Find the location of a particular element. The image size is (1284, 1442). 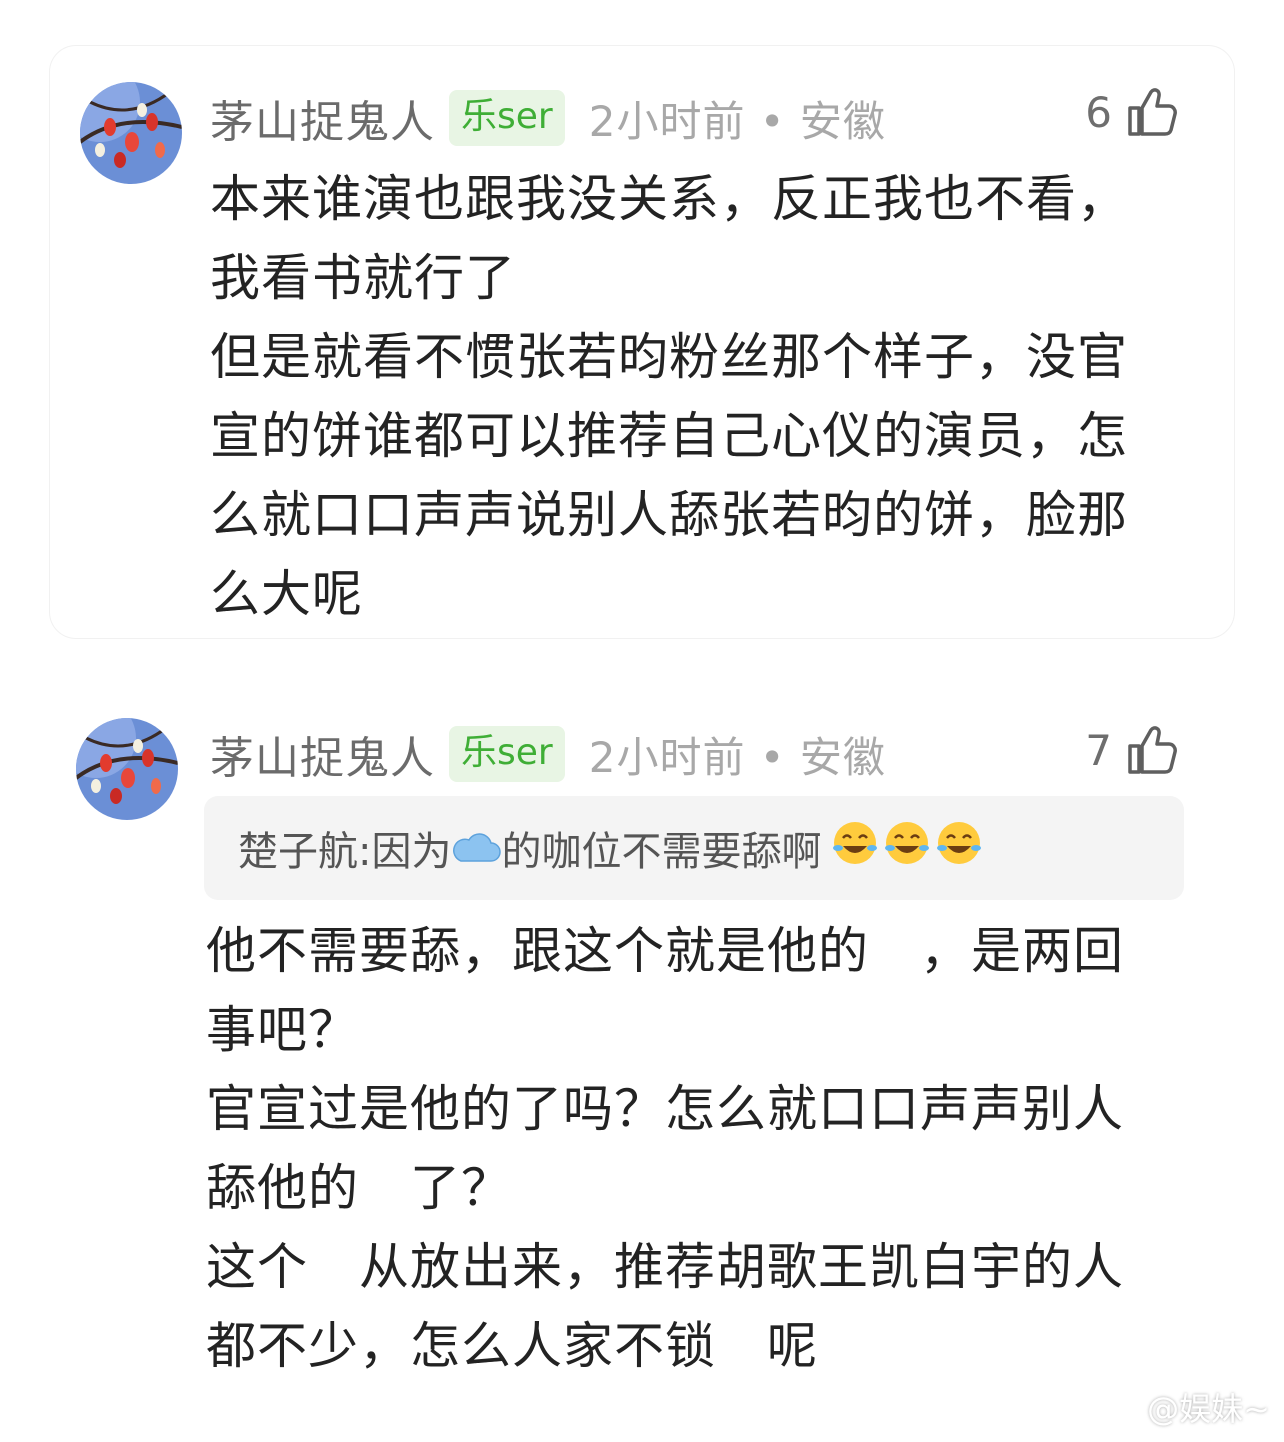

laughing-tears-emoji-icon is located at coordinates (906, 848).